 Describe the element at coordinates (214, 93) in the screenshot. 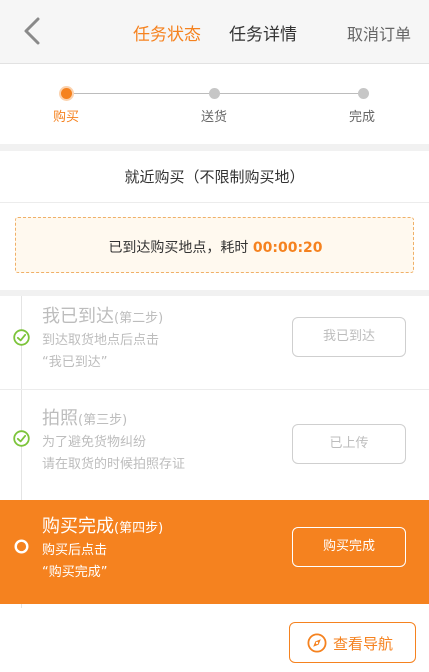

I see `progress-dot-deliver` at that location.